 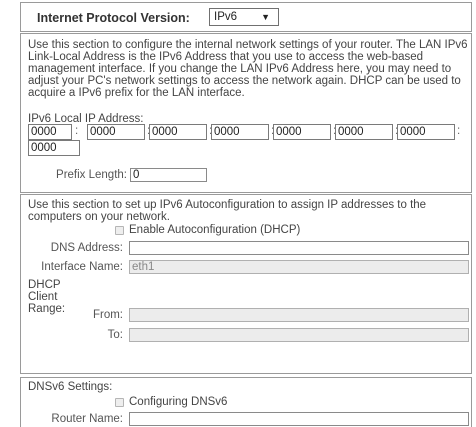 I want to click on ip-segment-3: 0000, so click(x=178, y=132).